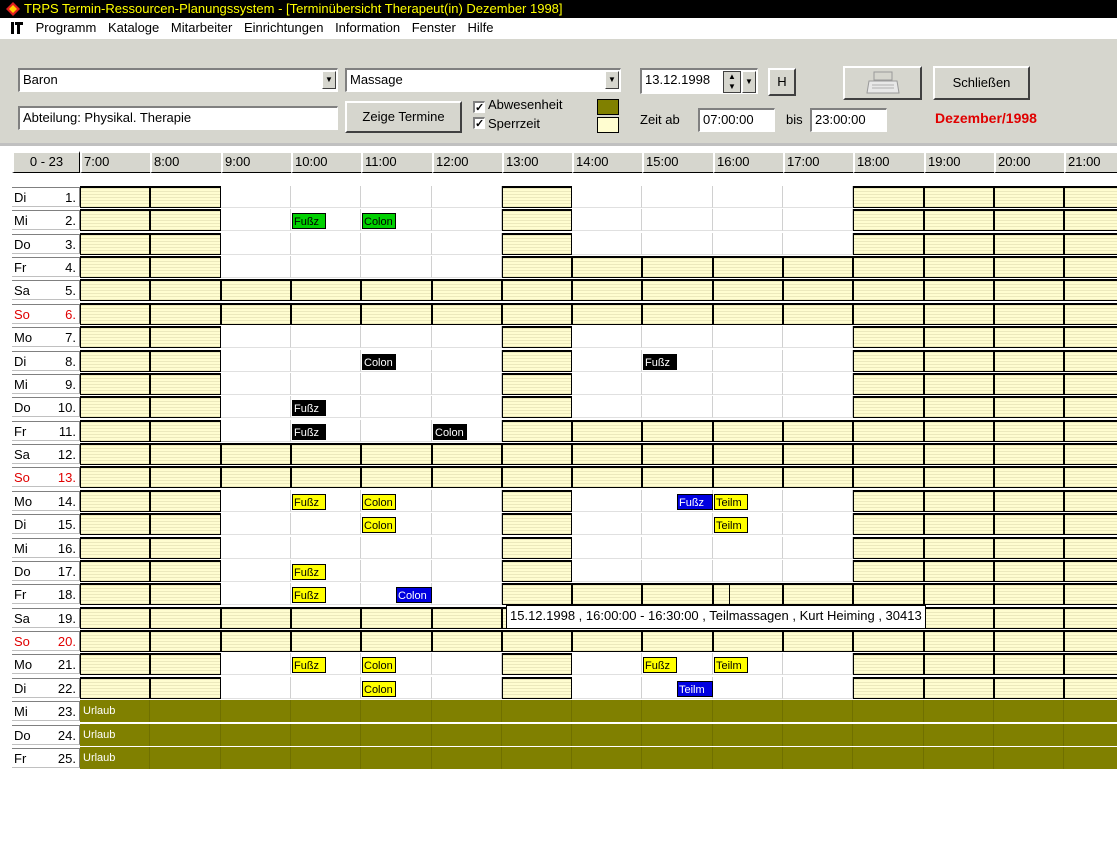 The width and height of the screenshot is (1117, 849). Describe the element at coordinates (749, 82) in the screenshot. I see `date-dropdown-icon: ▼` at that location.